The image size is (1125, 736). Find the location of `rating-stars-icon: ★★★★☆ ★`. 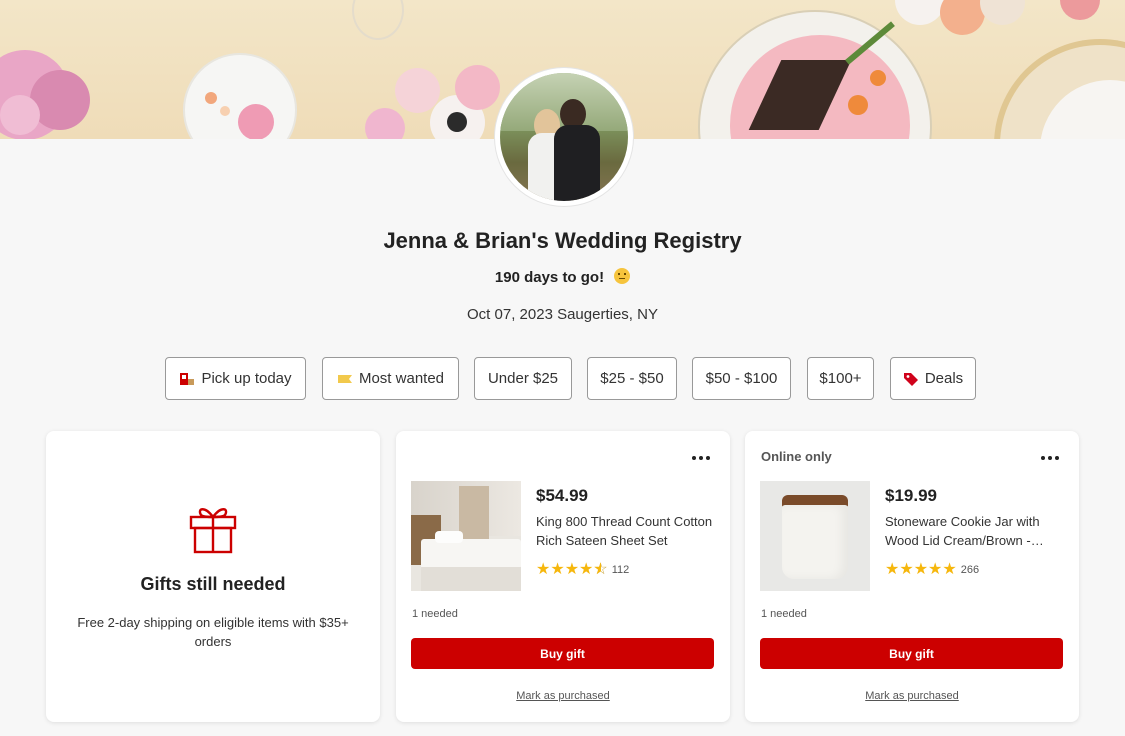

rating-stars-icon: ★★★★☆ ★ is located at coordinates (572, 569).